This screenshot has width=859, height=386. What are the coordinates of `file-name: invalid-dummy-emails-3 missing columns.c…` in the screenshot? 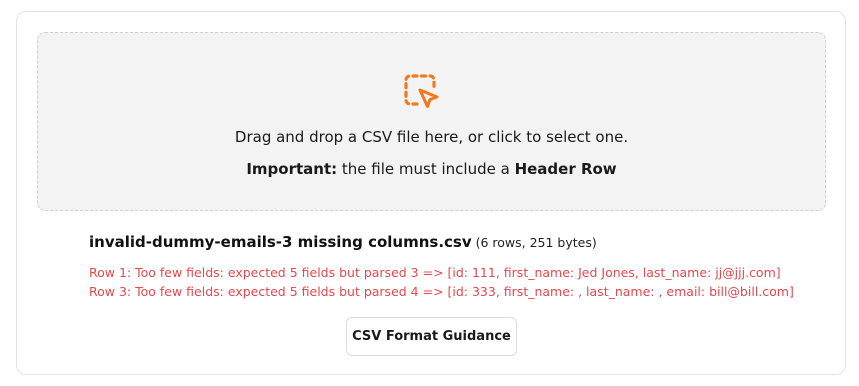 It's located at (280, 242).